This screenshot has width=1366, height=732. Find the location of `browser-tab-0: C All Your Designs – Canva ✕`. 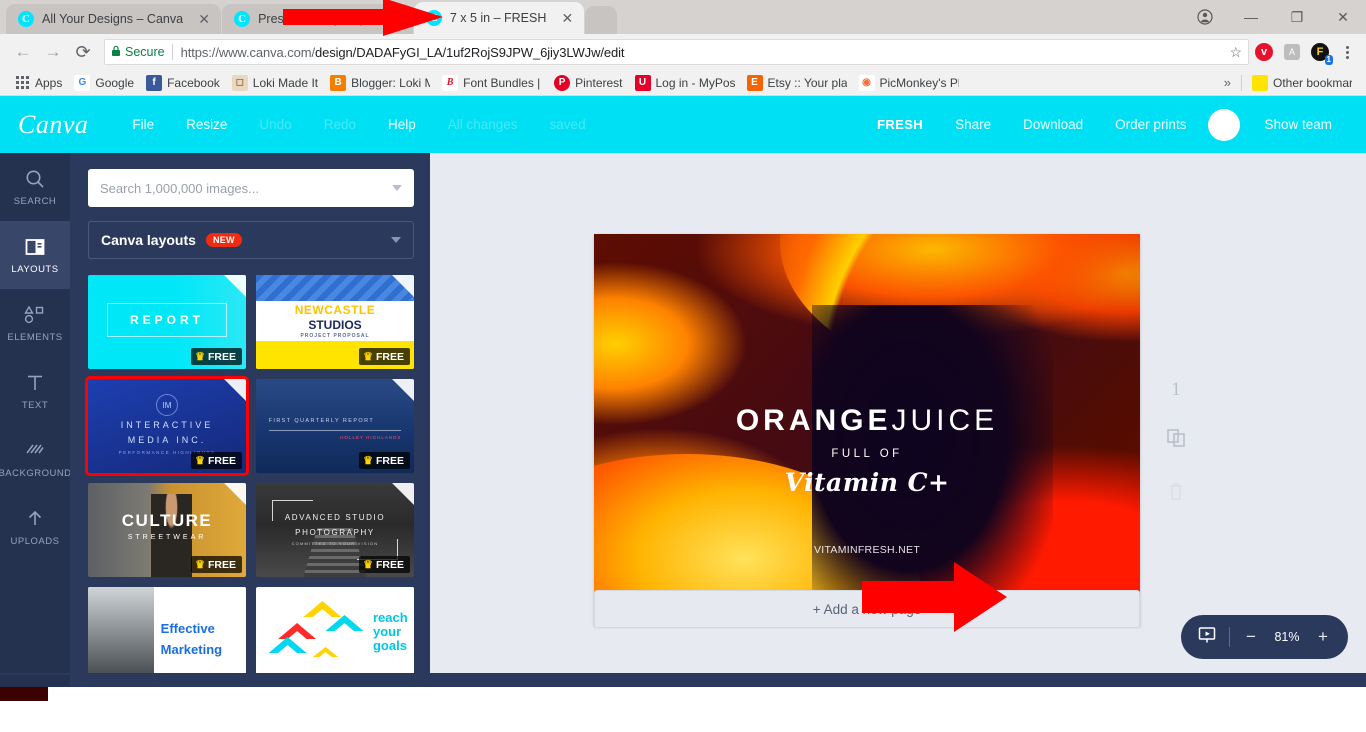

browser-tab-0: C All Your Designs – Canva ✕ is located at coordinates (114, 19).